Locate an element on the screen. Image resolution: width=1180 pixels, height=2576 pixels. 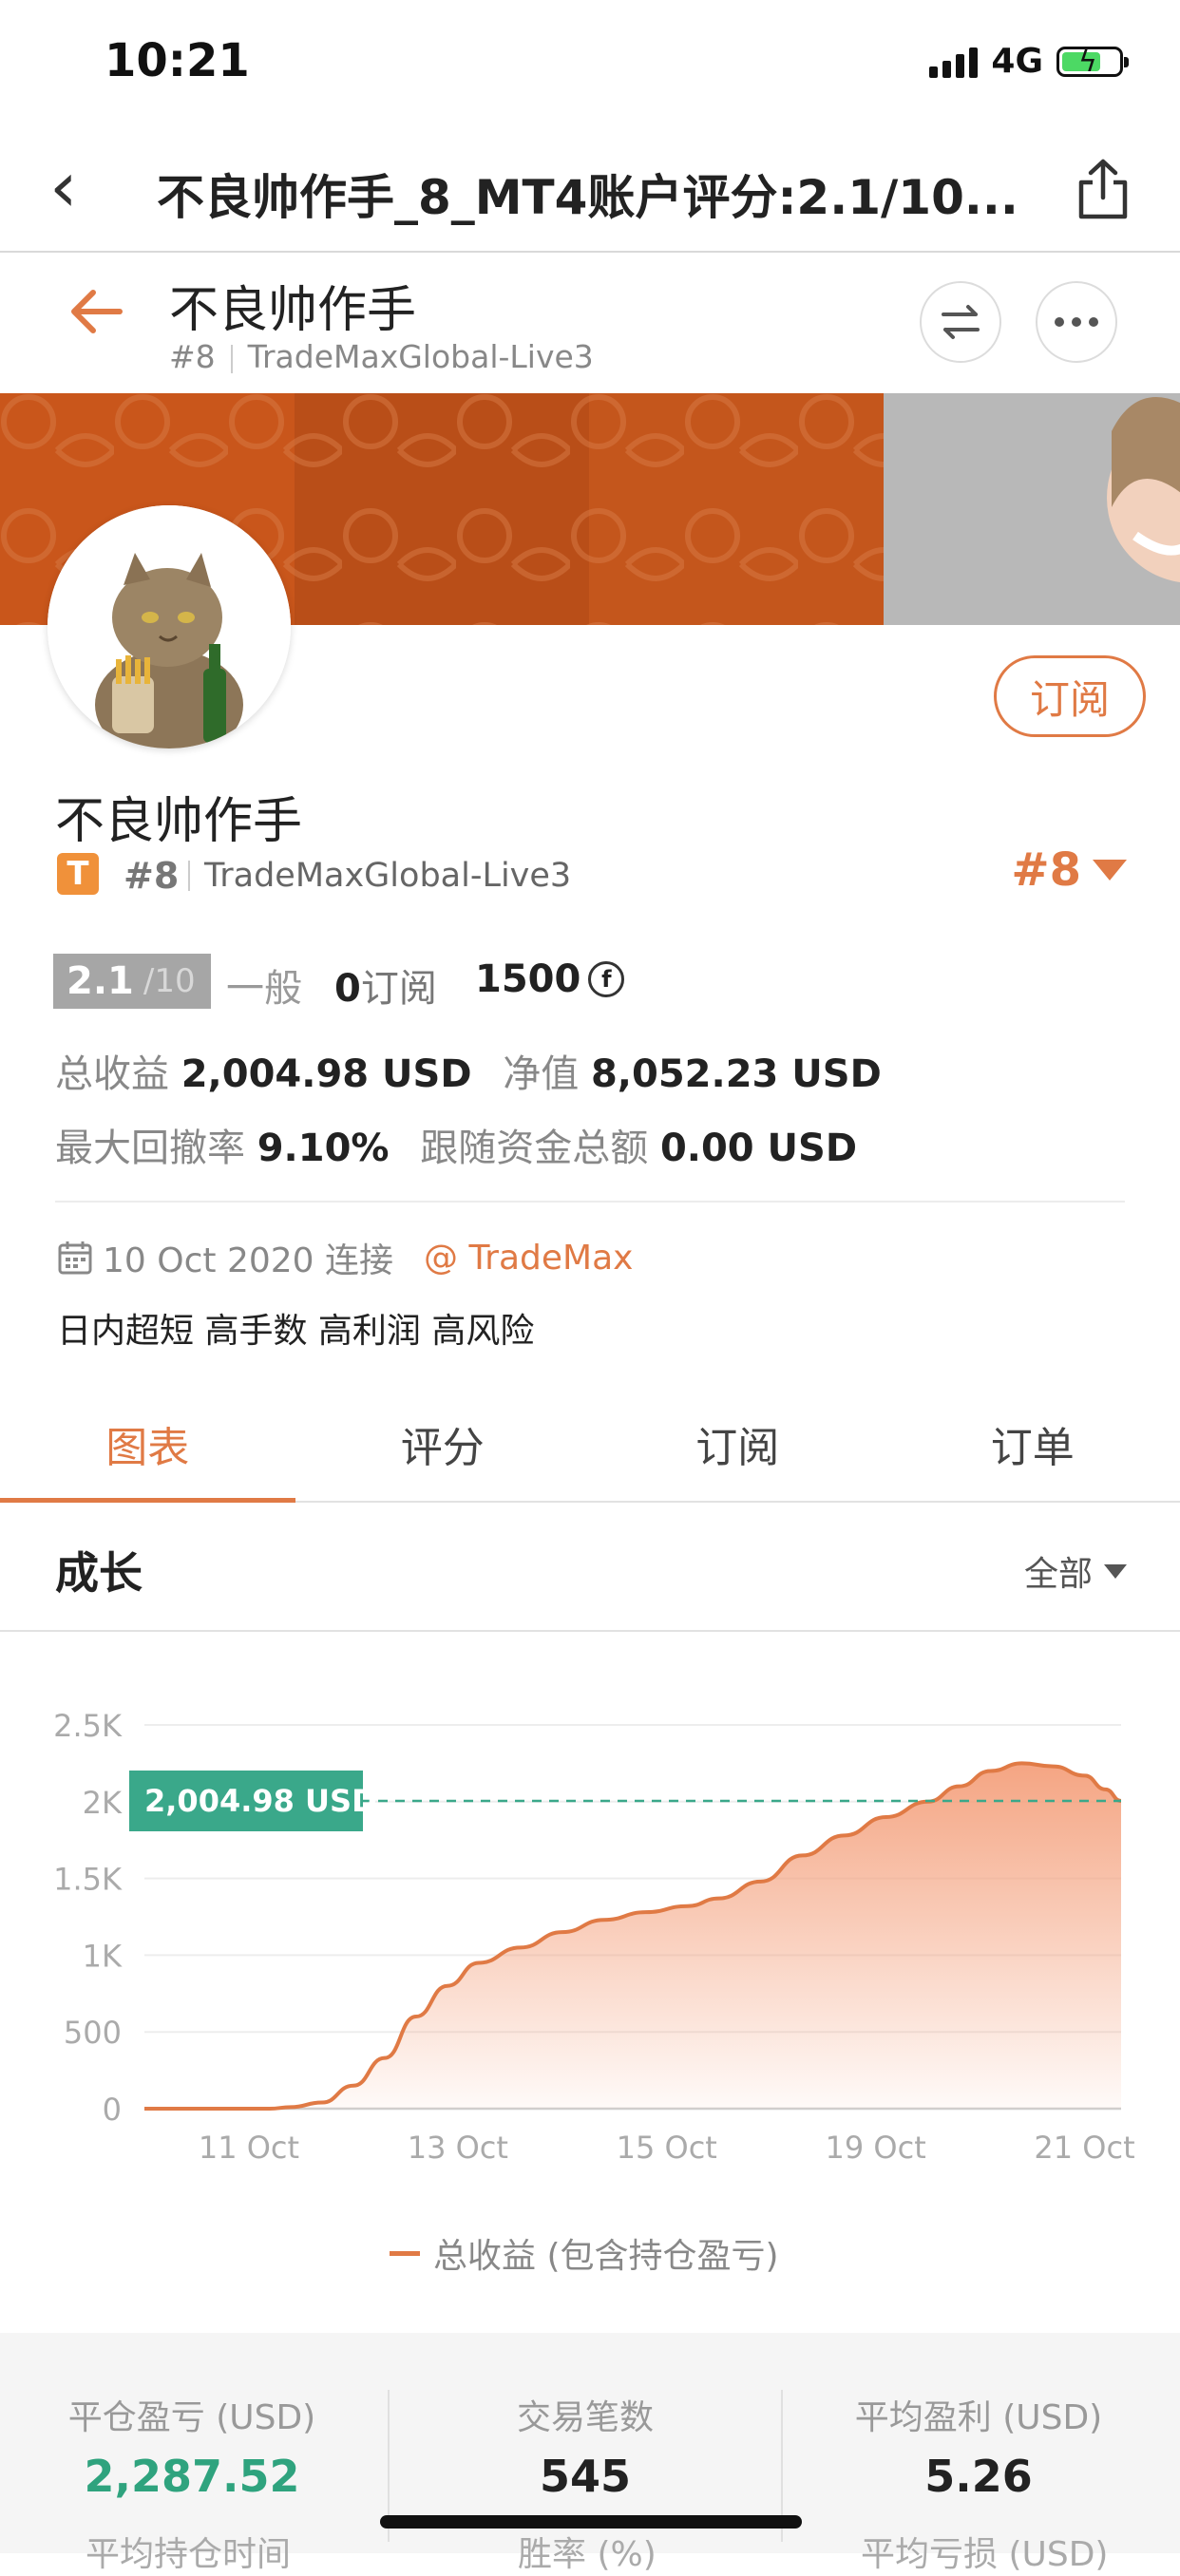
header-subtitle: #8 TradeMaxGlobal-Live3 is located at coordinates (381, 356).